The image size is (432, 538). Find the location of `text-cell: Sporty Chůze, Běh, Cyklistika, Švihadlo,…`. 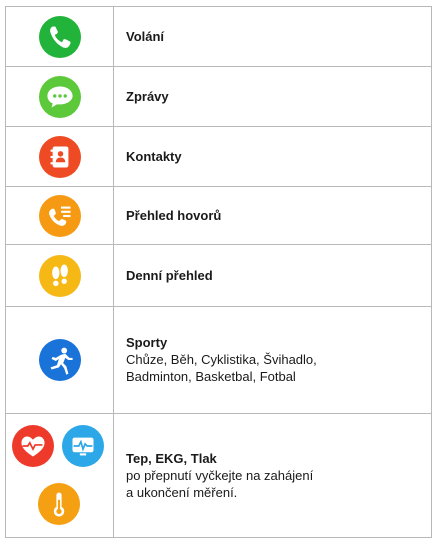

text-cell: Sporty Chůze, Běh, Cyklistika, Švihadlo,… is located at coordinates (272, 360).